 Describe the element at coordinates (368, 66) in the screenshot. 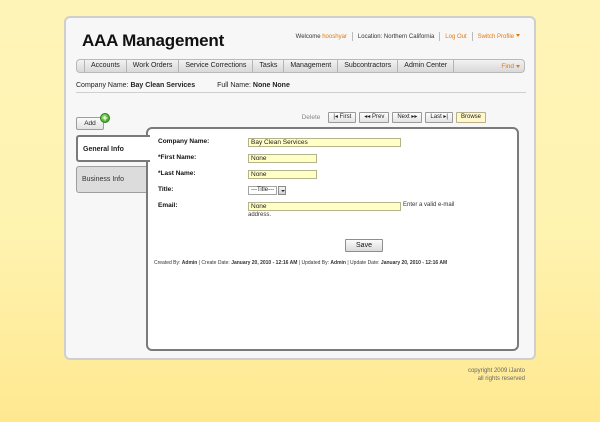

I see `nav-subcontractors: Subcontractors` at that location.